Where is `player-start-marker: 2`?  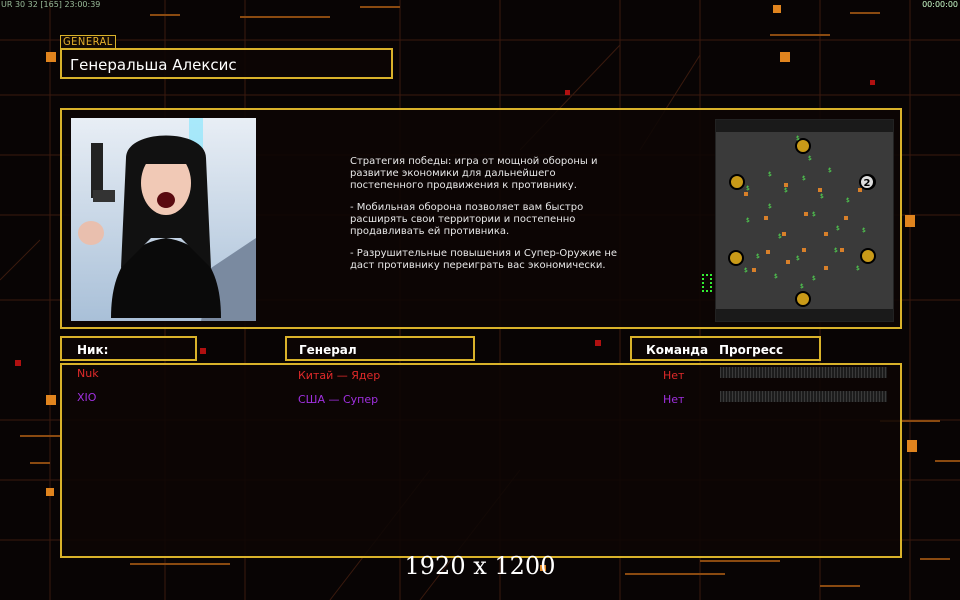
player-start-marker: 2 is located at coordinates (867, 182).